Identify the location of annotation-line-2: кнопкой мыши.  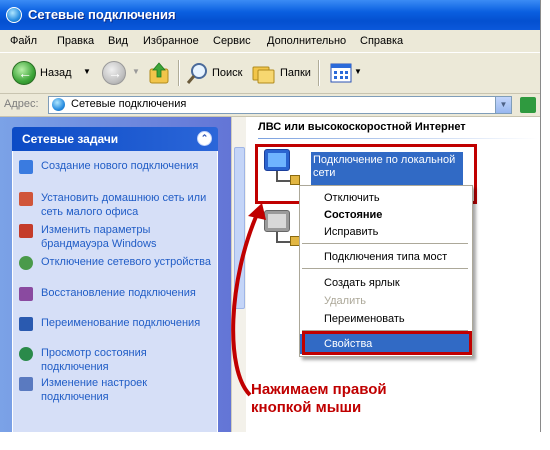
(306, 407).